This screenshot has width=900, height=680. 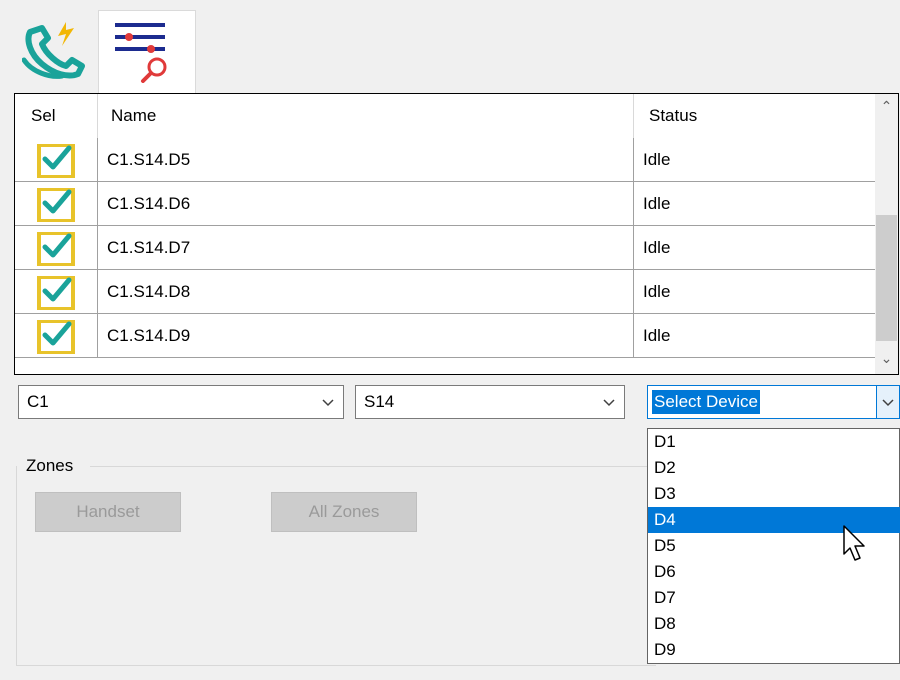 I want to click on device-select-button, so click(x=887, y=402).